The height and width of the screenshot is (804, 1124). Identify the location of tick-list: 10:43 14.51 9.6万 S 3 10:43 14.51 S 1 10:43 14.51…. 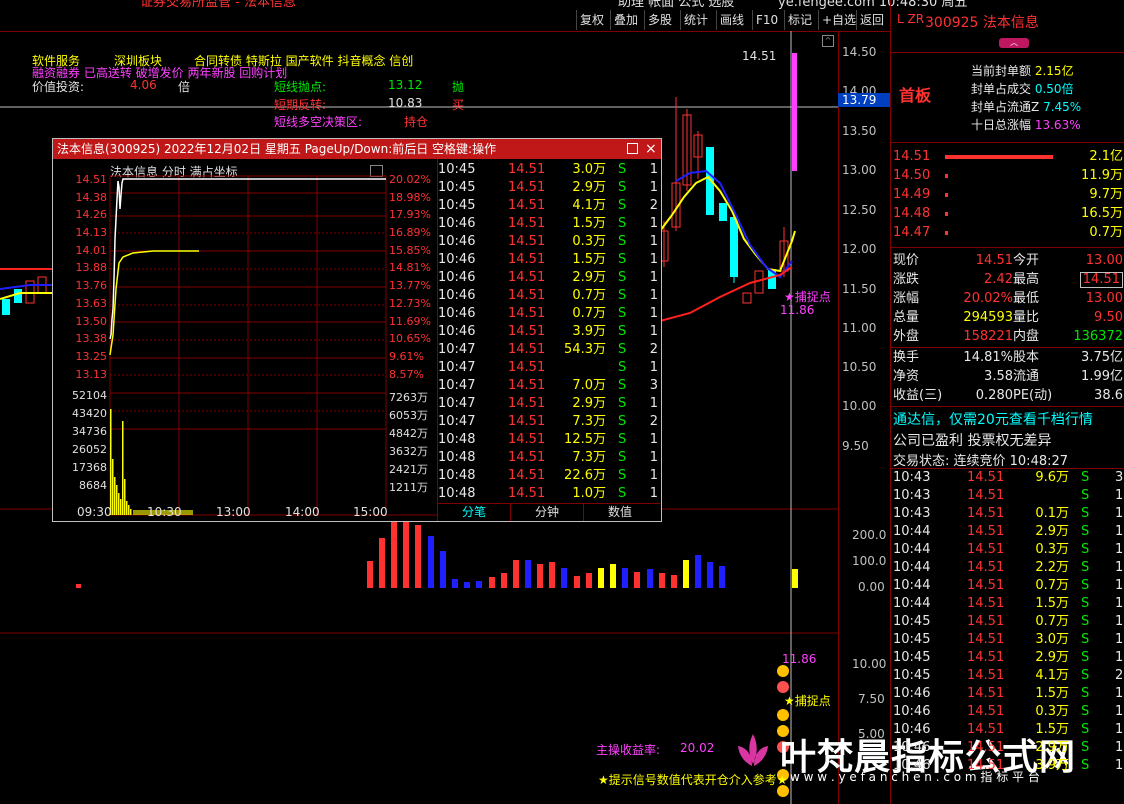
(1007, 636).